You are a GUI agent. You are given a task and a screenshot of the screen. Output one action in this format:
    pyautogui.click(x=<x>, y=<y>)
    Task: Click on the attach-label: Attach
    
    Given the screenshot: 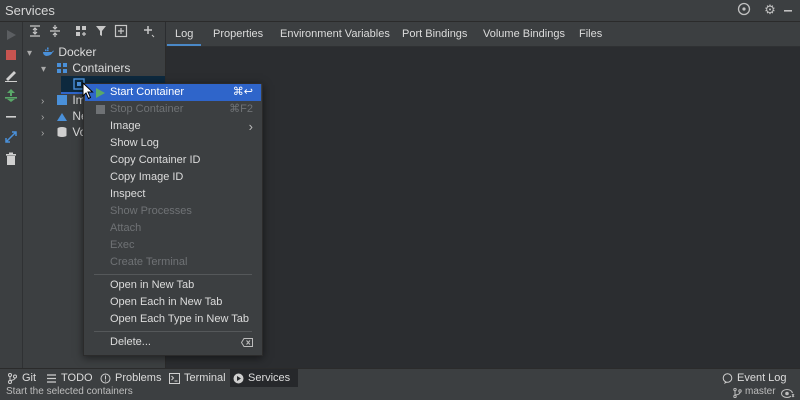 What is the action you would take?
    pyautogui.click(x=126, y=228)
    